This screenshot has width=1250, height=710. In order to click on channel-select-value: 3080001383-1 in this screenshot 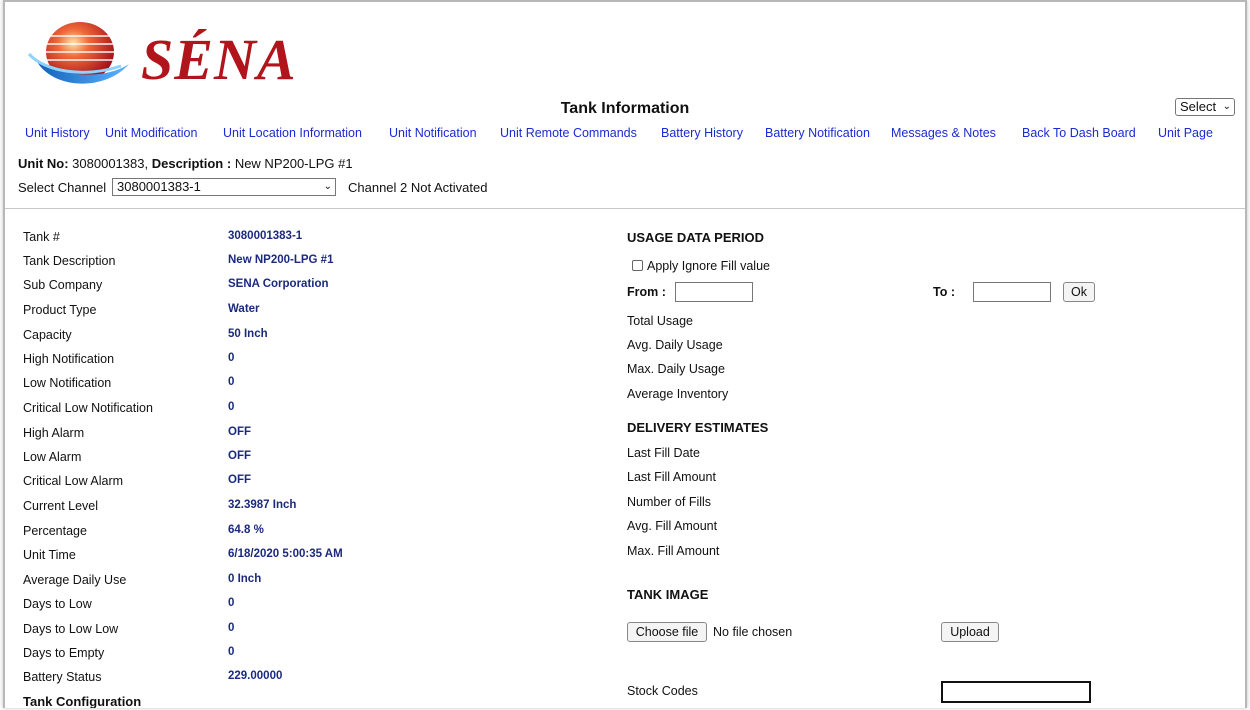, I will do `click(159, 186)`.